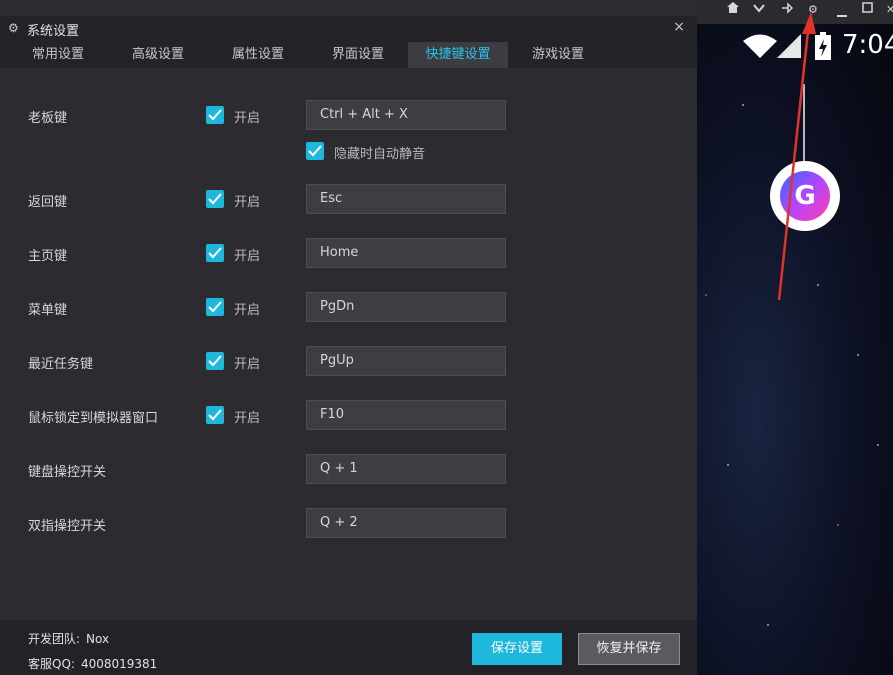 The height and width of the screenshot is (675, 893). Describe the element at coordinates (679, 27) in the screenshot. I see `close-icon: ×` at that location.